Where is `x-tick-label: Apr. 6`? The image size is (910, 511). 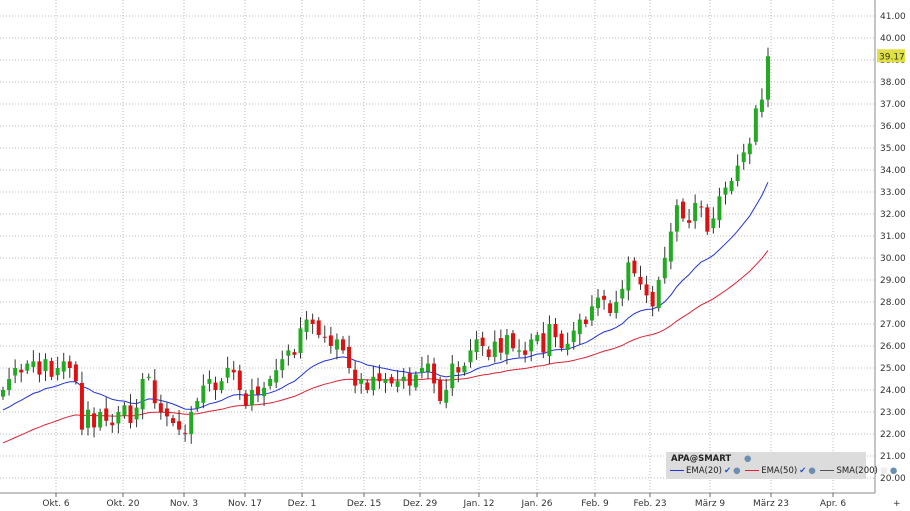 x-tick-label: Apr. 6 is located at coordinates (833, 504).